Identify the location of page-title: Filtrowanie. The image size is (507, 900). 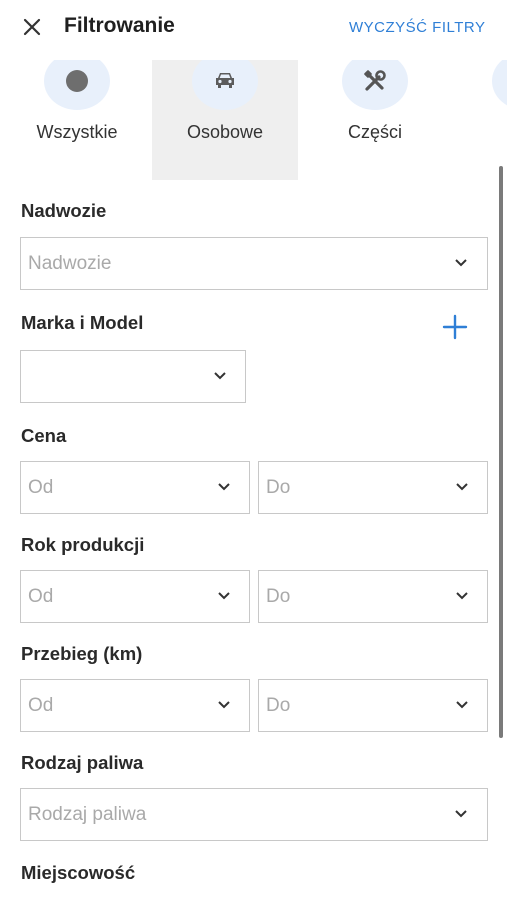
(119, 25).